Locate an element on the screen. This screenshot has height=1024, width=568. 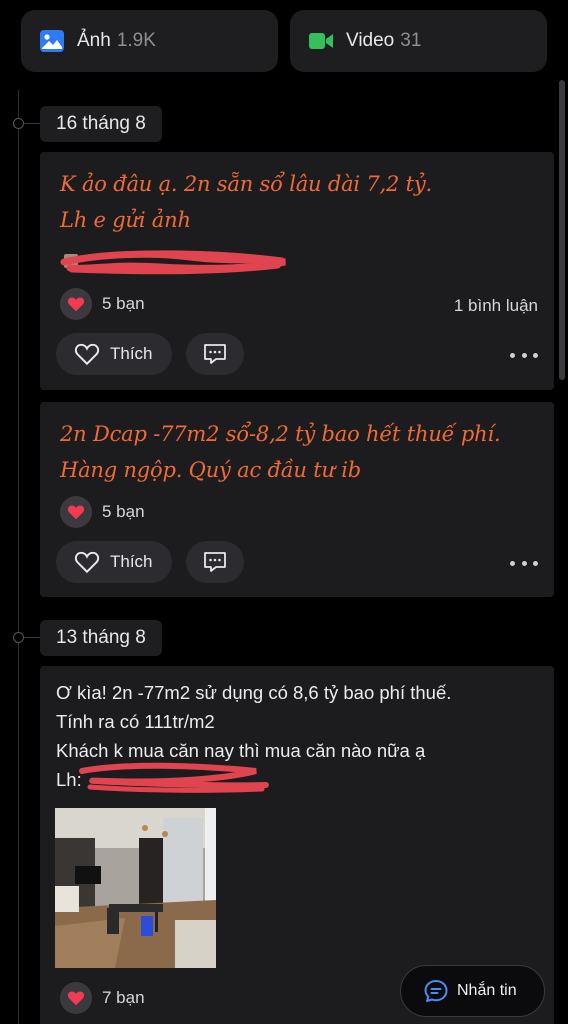
redacted-phone is located at coordinates (175, 261).